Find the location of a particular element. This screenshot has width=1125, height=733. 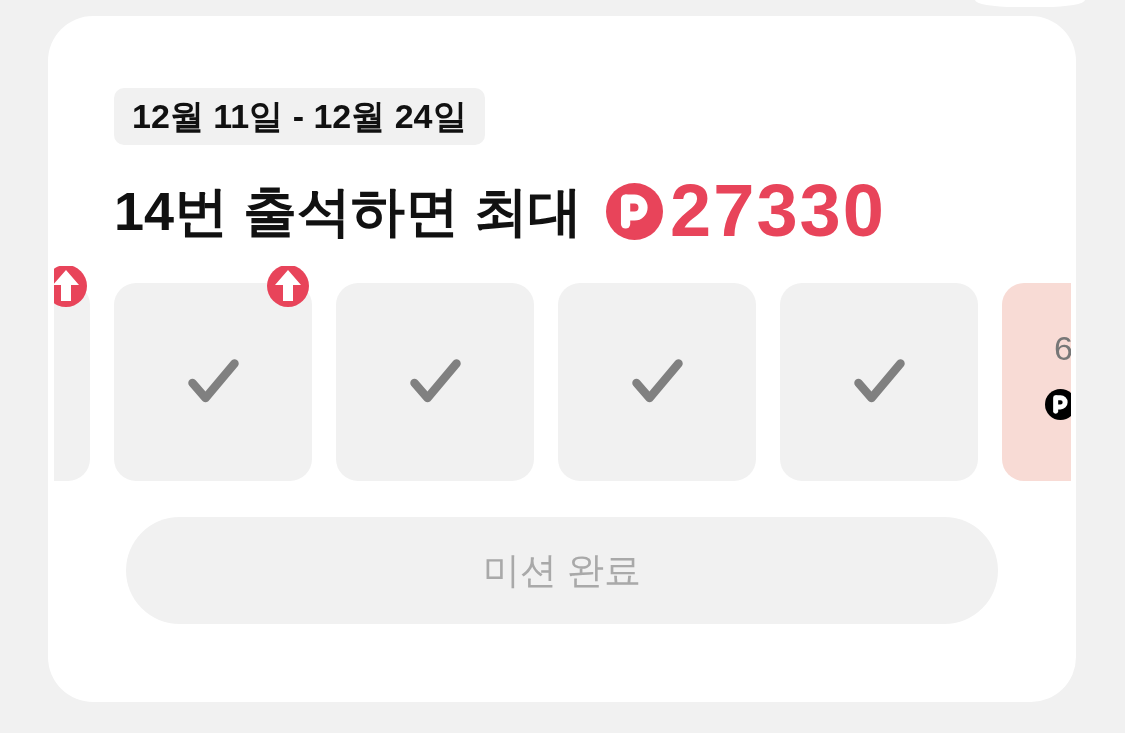

date-range-chip: 12월 11일 - 12월 24일 is located at coordinates (299, 116).